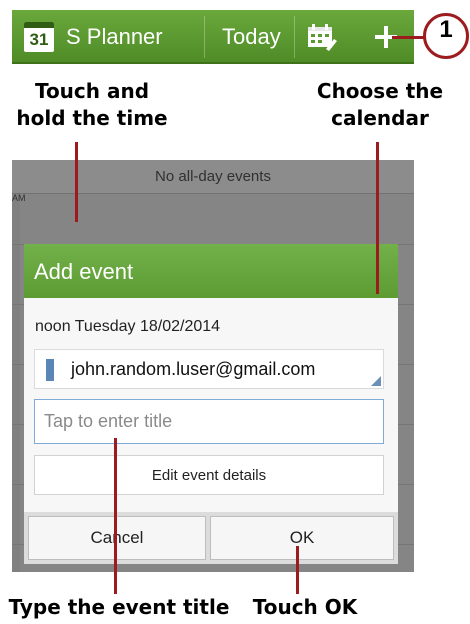 The image size is (470, 624). Describe the element at coordinates (76, 182) in the screenshot. I see `pointer-line-time` at that location.